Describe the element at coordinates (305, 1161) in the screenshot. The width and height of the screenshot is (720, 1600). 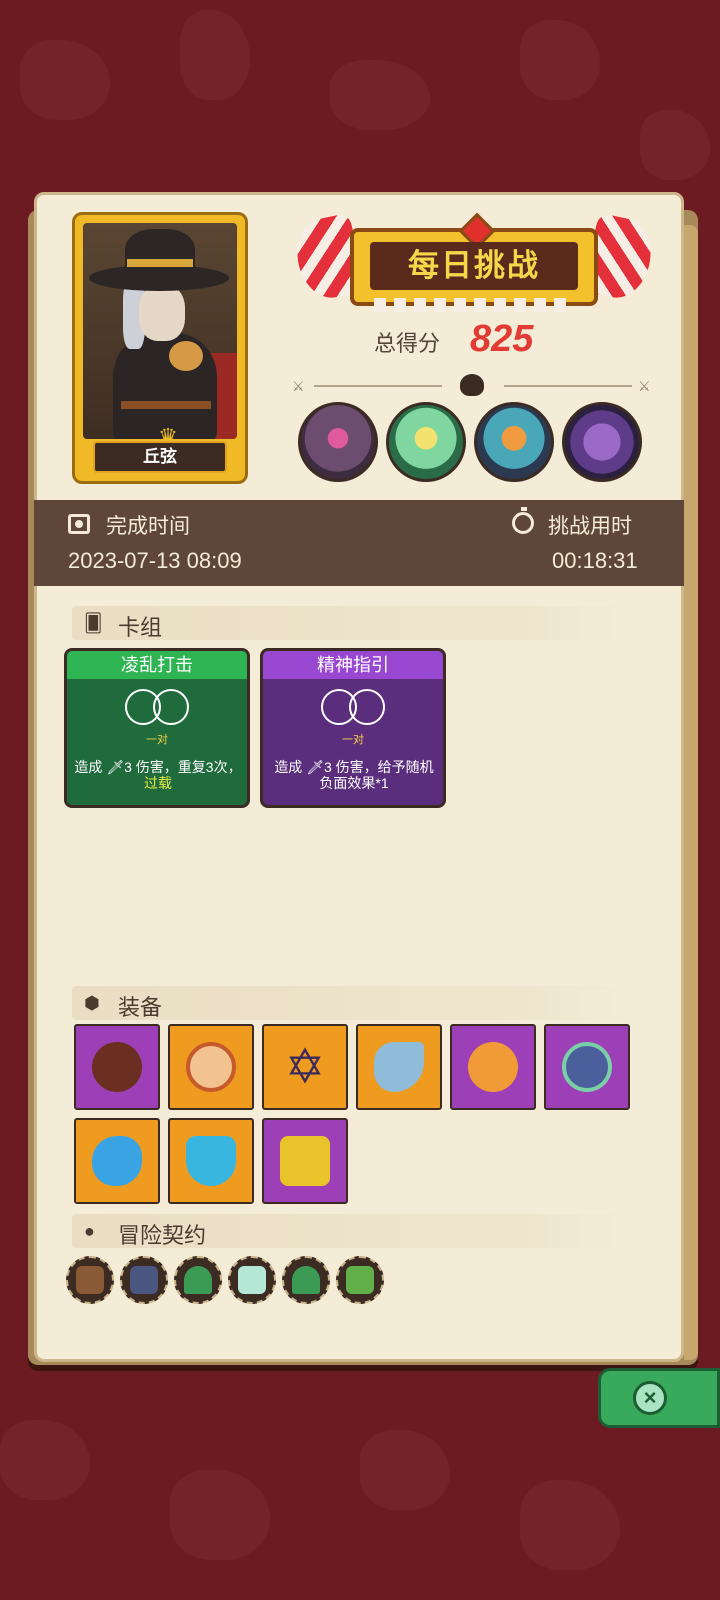
I see `treasure-chest-icon` at that location.